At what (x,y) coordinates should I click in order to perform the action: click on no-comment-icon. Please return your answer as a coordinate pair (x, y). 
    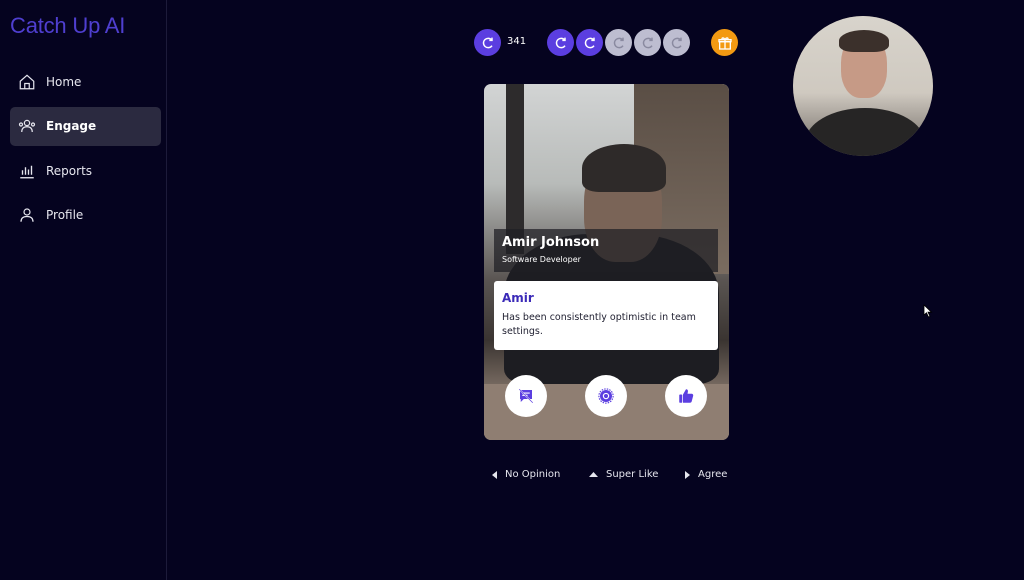
    Looking at the image, I should click on (526, 396).